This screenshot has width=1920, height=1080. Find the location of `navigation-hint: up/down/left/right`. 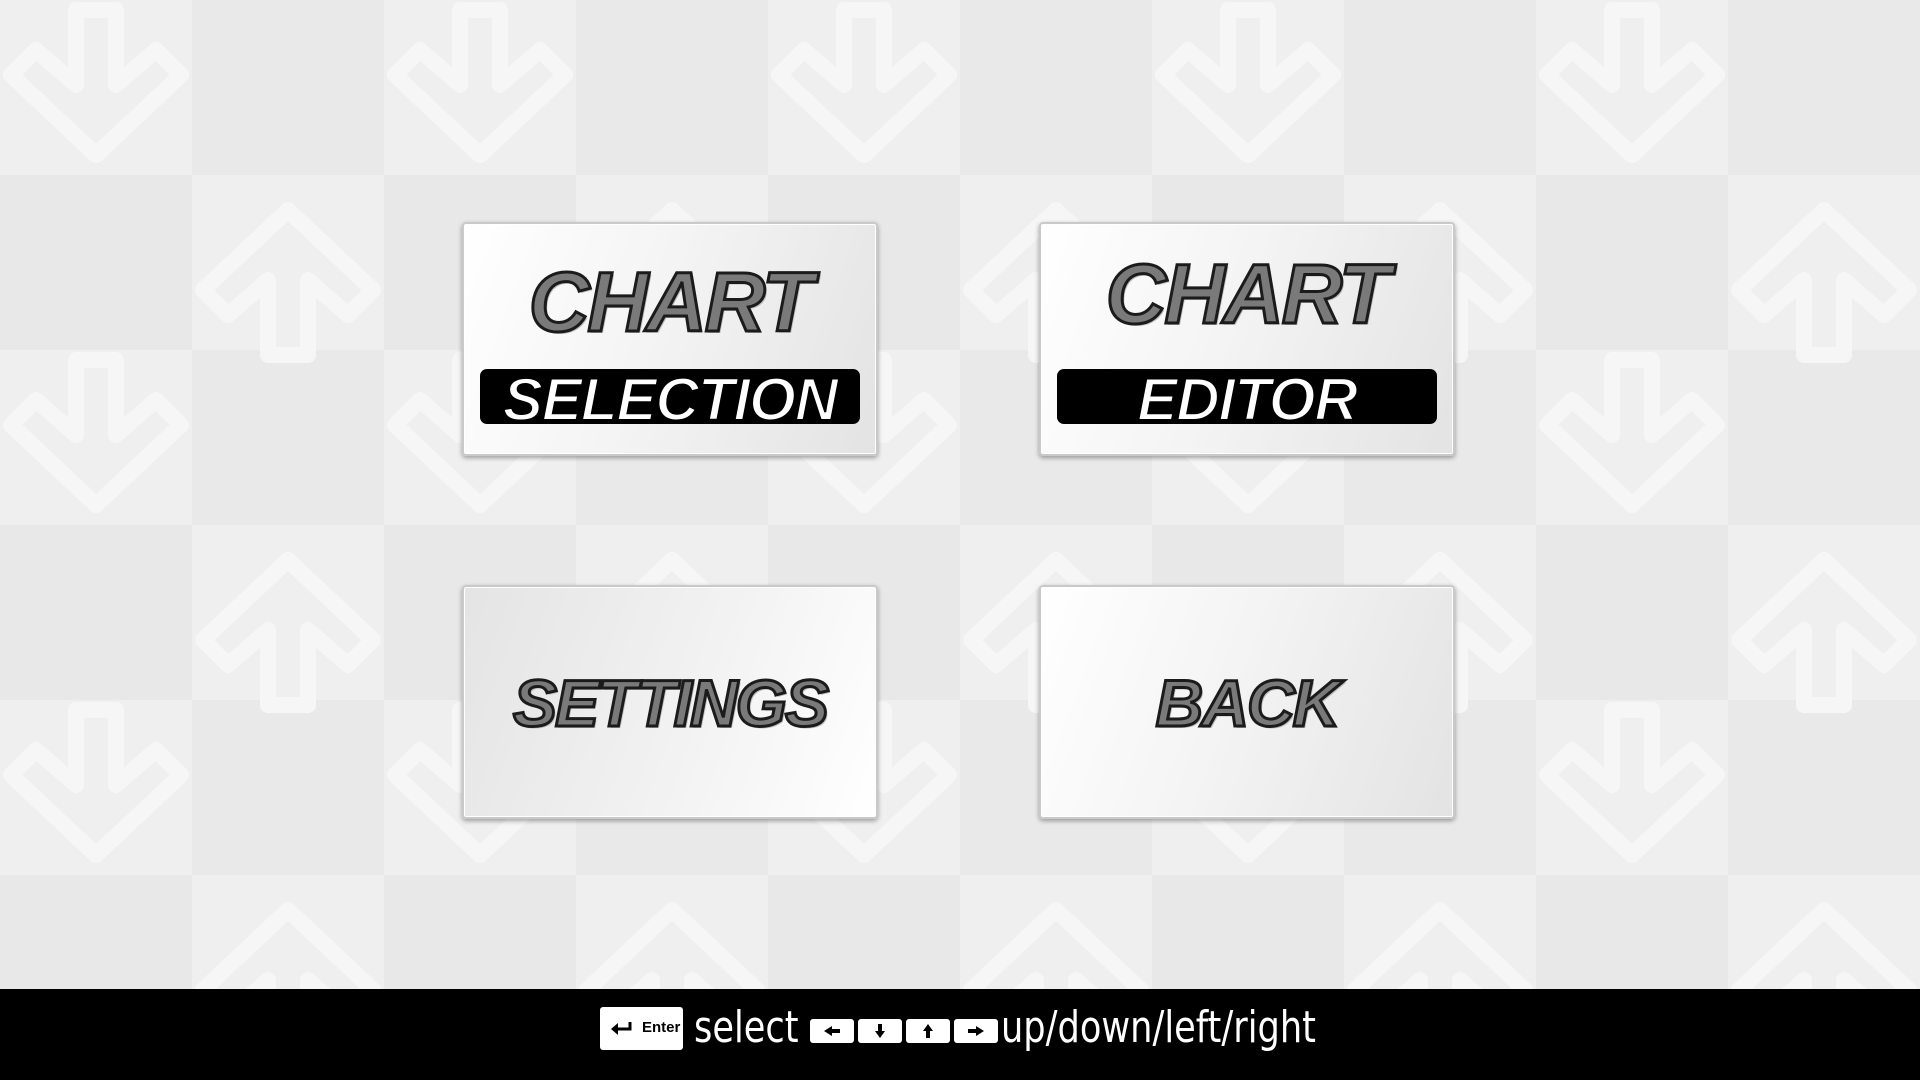

navigation-hint: up/down/left/right is located at coordinates (1158, 1027).